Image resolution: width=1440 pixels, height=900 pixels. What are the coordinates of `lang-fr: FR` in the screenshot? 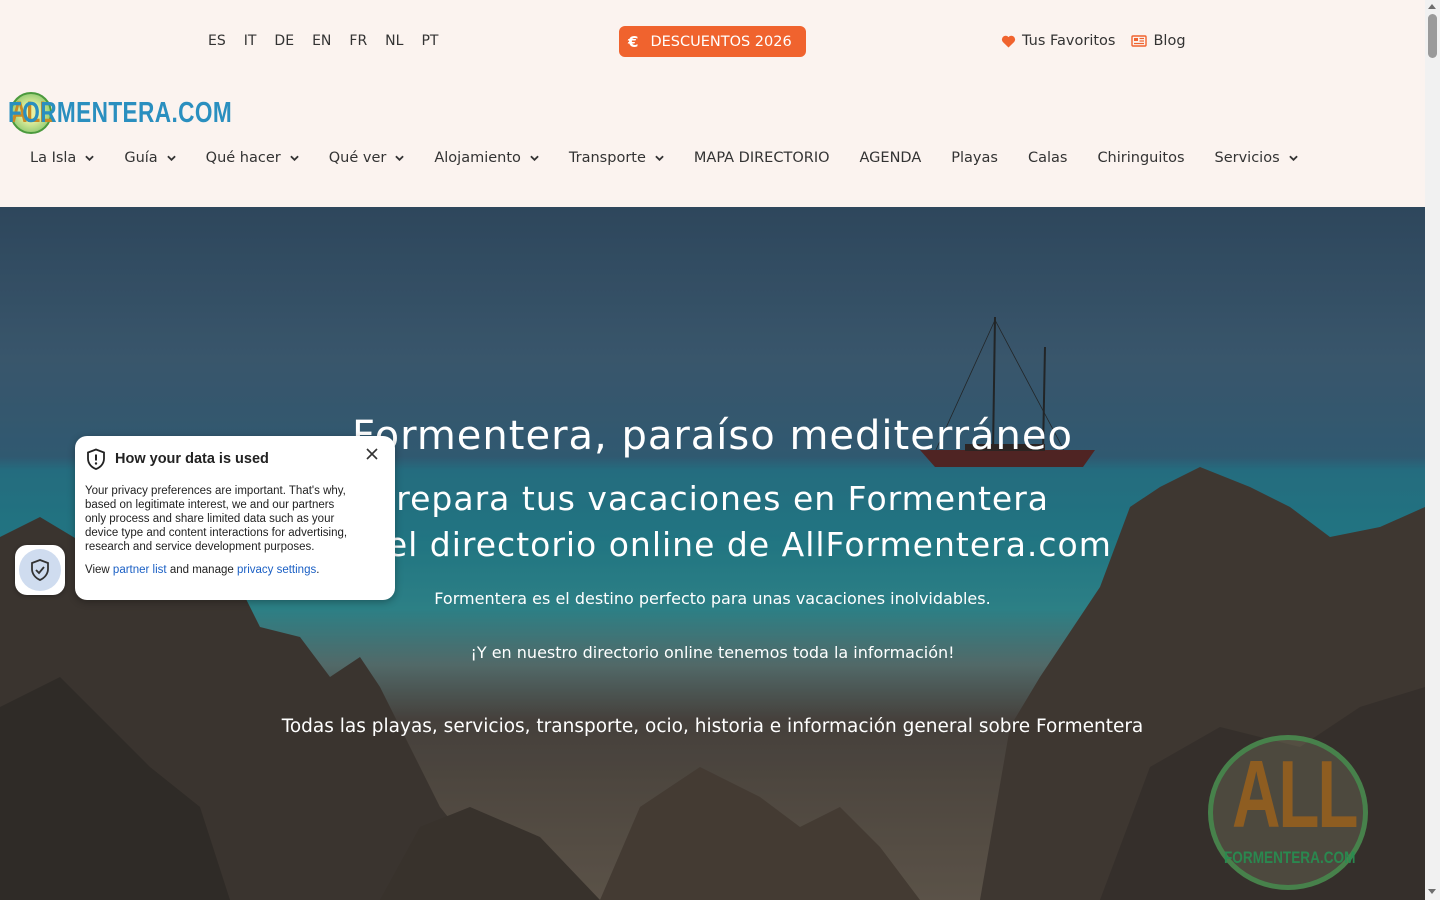 It's located at (358, 41).